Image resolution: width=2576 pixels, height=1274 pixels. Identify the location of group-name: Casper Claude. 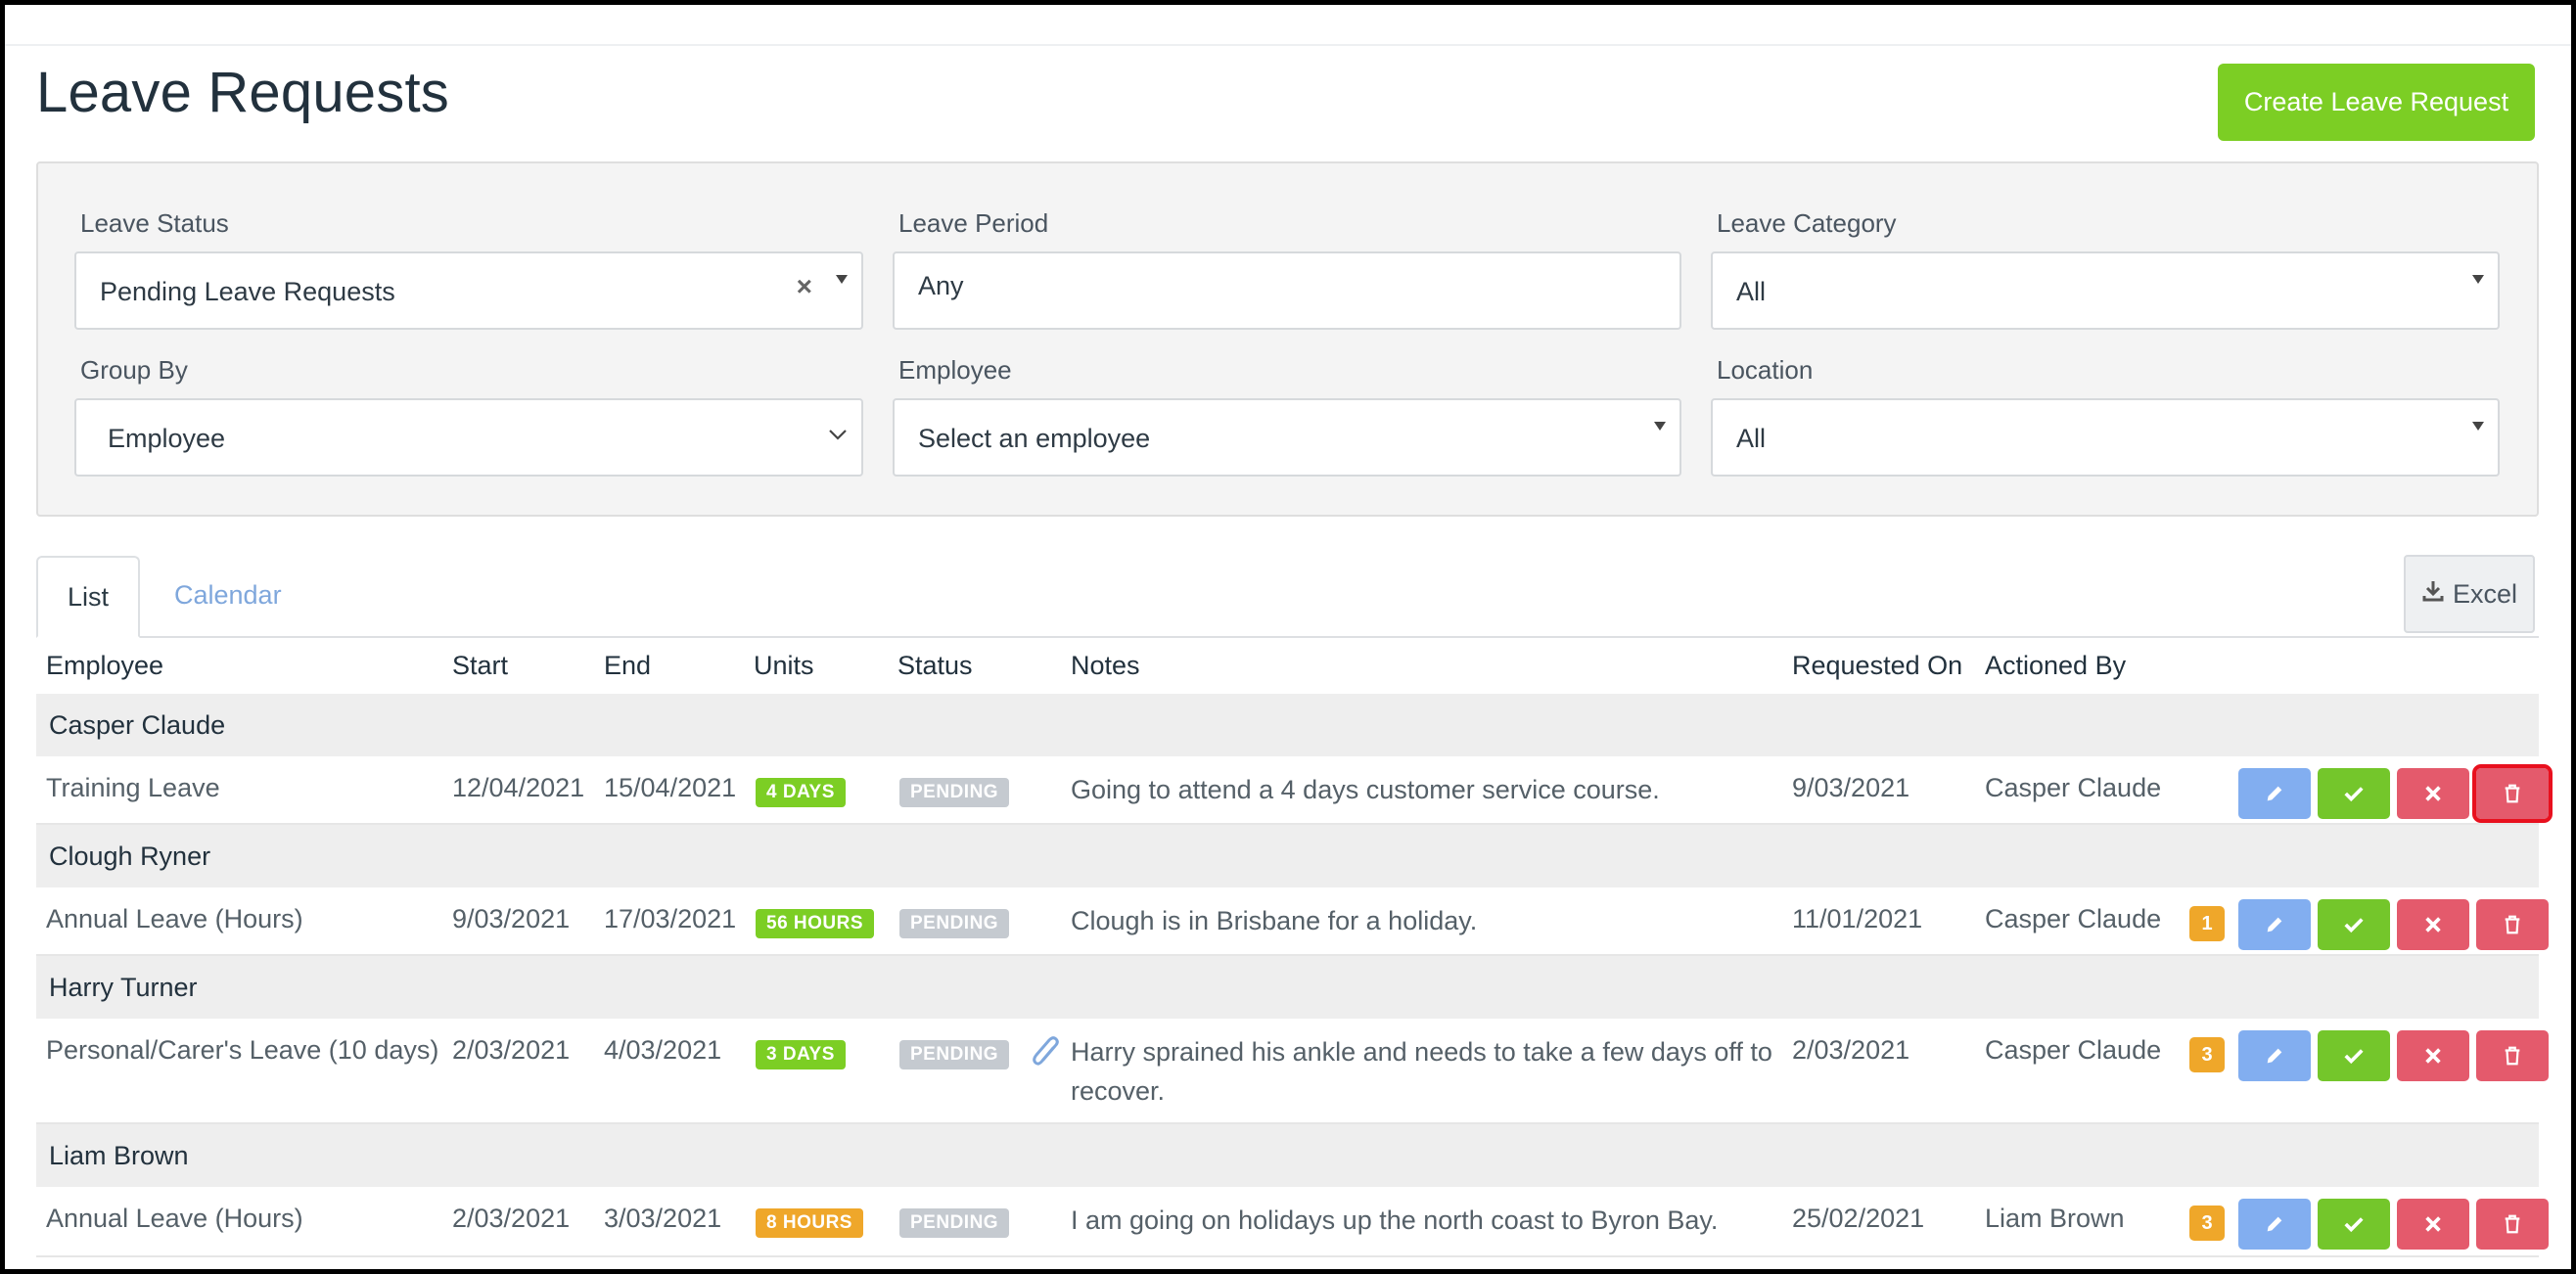
(137, 725).